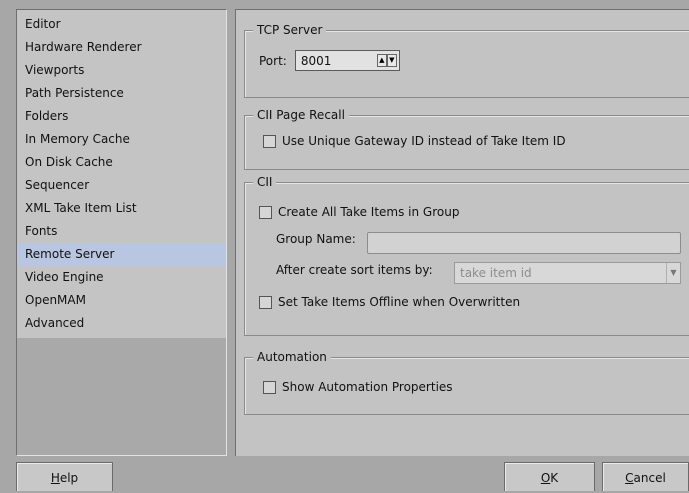 The width and height of the screenshot is (689, 493). I want to click on automation-group-title: Automation, so click(292, 357).